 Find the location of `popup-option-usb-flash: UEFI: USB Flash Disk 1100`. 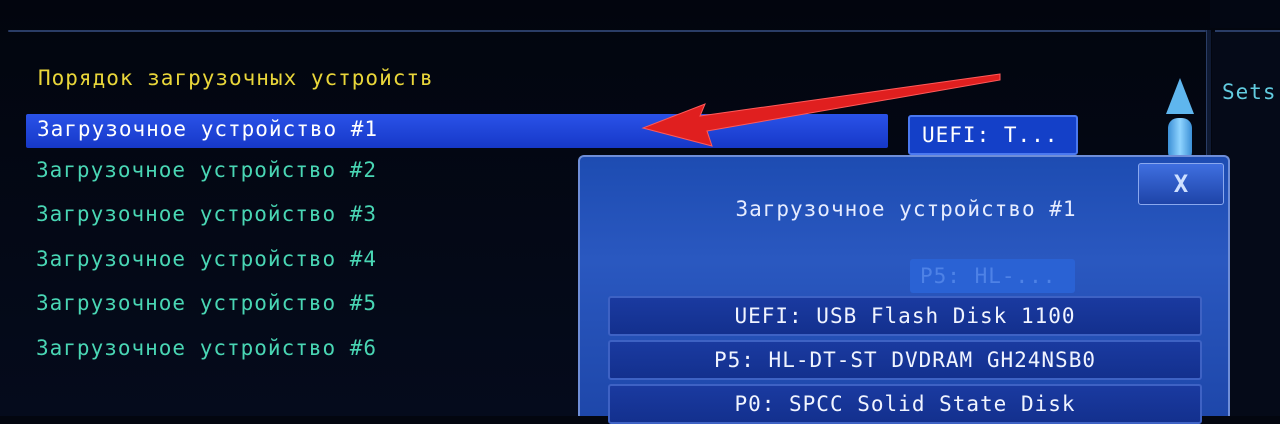

popup-option-usb-flash: UEFI: USB Flash Disk 1100 is located at coordinates (905, 316).